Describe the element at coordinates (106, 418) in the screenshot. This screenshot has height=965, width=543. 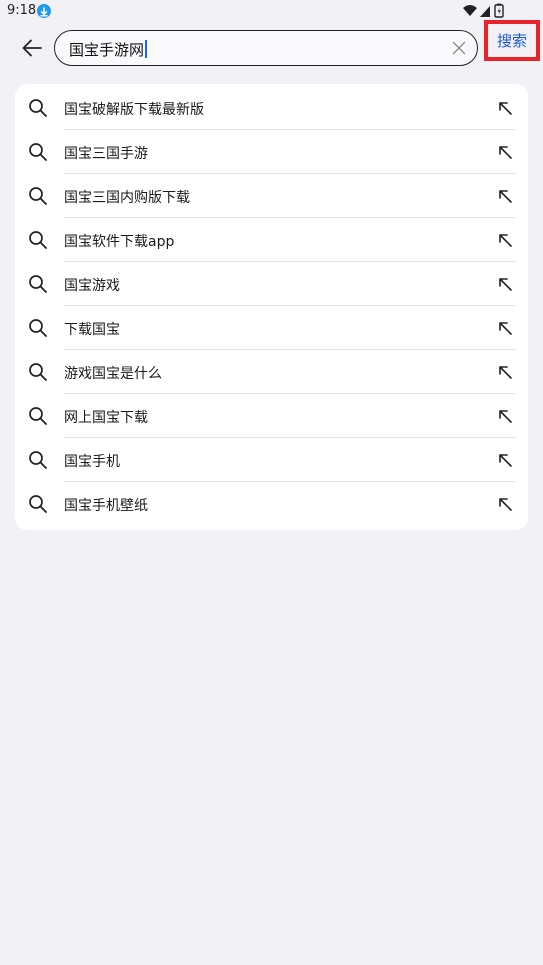
I see `suggestion-label: 网上国宝下载` at that location.